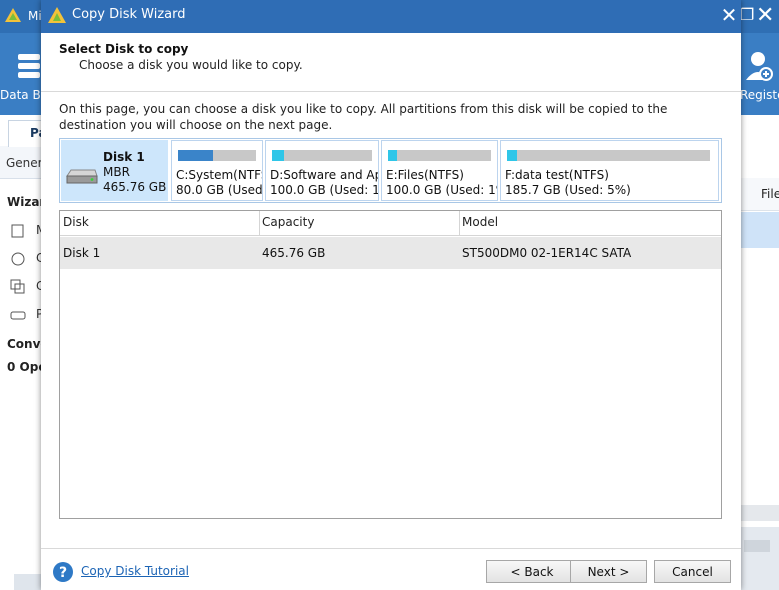  Describe the element at coordinates (480, 222) in the screenshot. I see `column-header-model: Model` at that location.